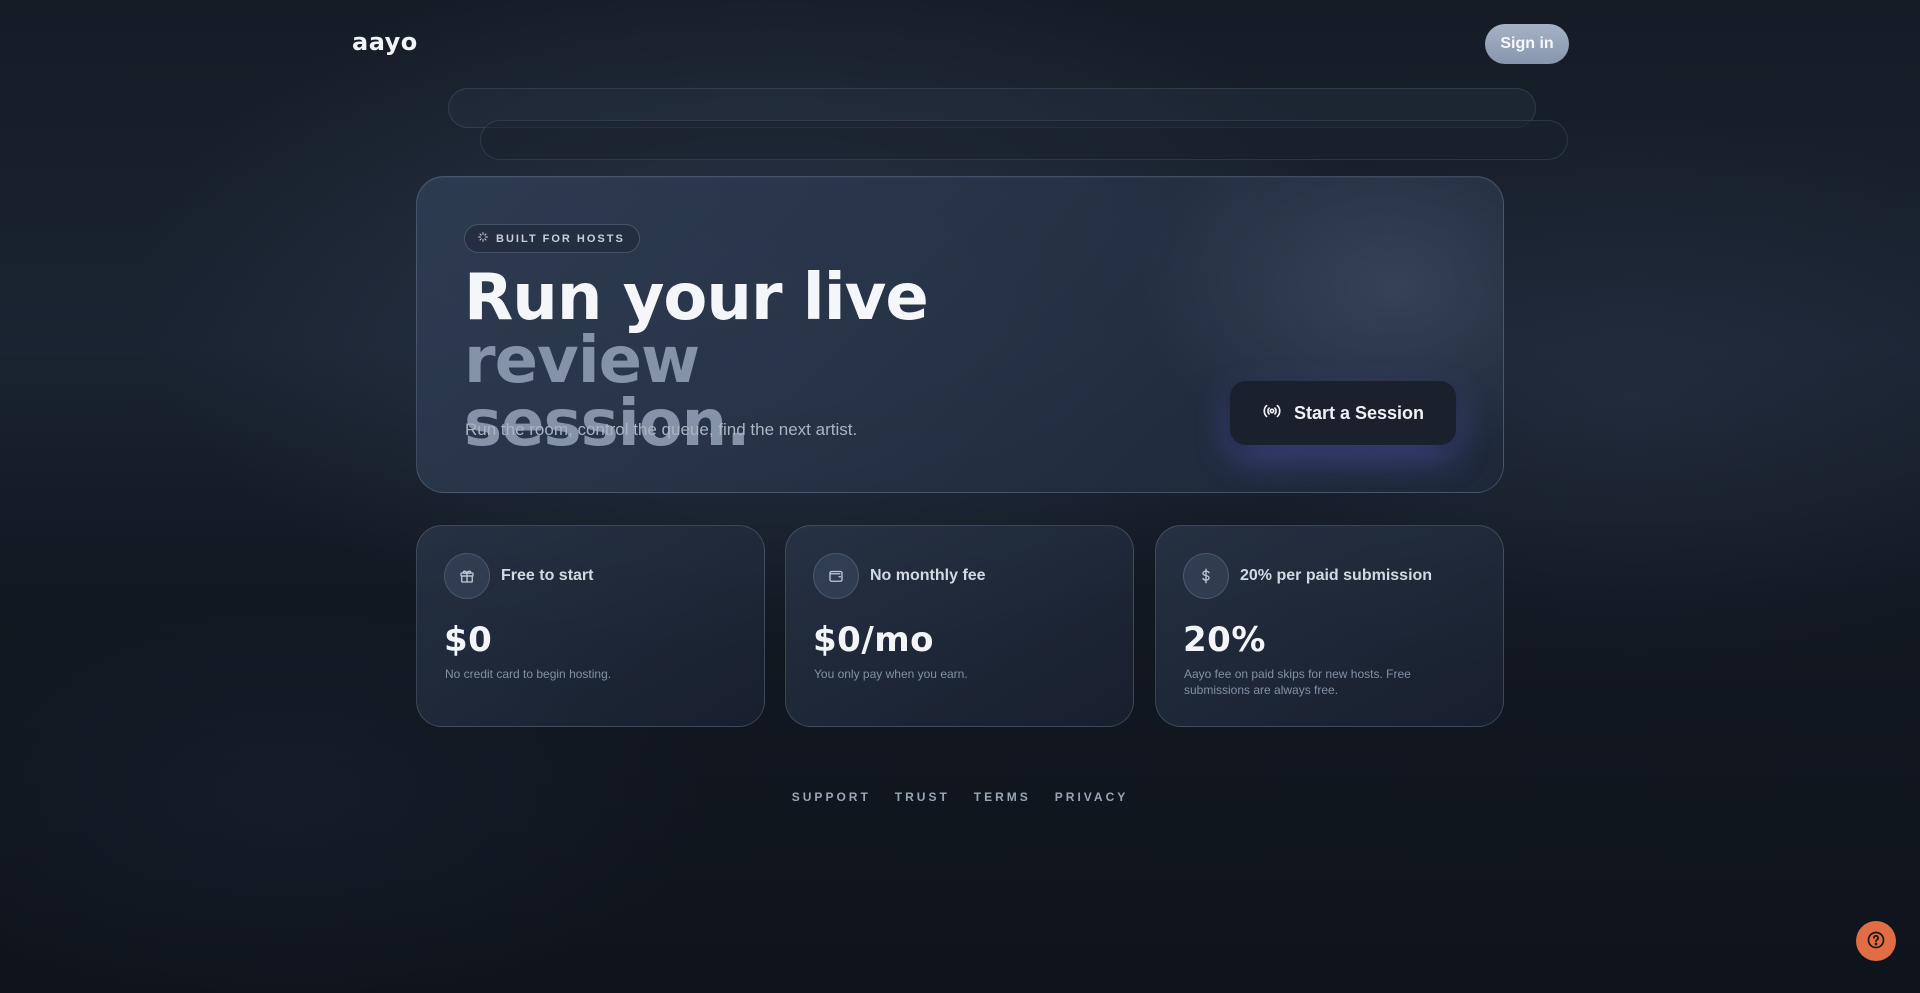  Describe the element at coordinates (960, 797) in the screenshot. I see `footer-nav: SUPPORT TRUST TERMS PRIVACY` at that location.